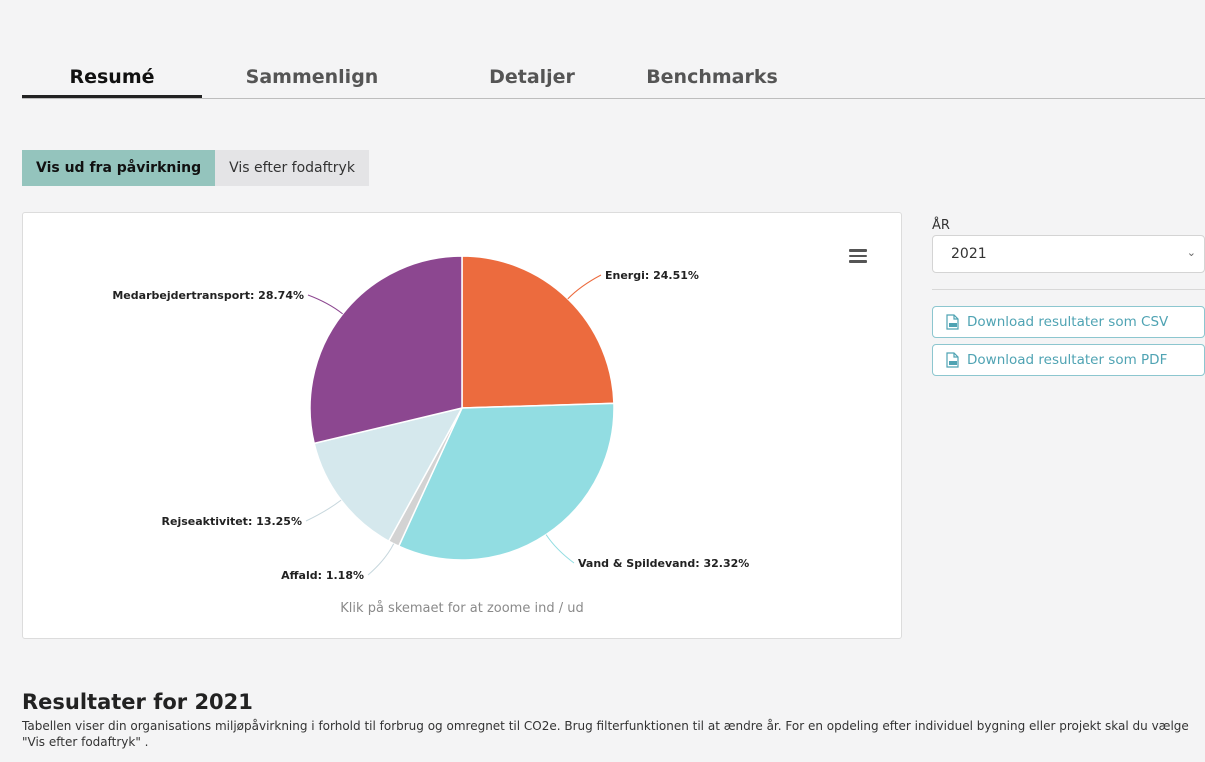 This screenshot has height=762, width=1205. I want to click on tab-benchmarks: Benchmarks, so click(712, 81).